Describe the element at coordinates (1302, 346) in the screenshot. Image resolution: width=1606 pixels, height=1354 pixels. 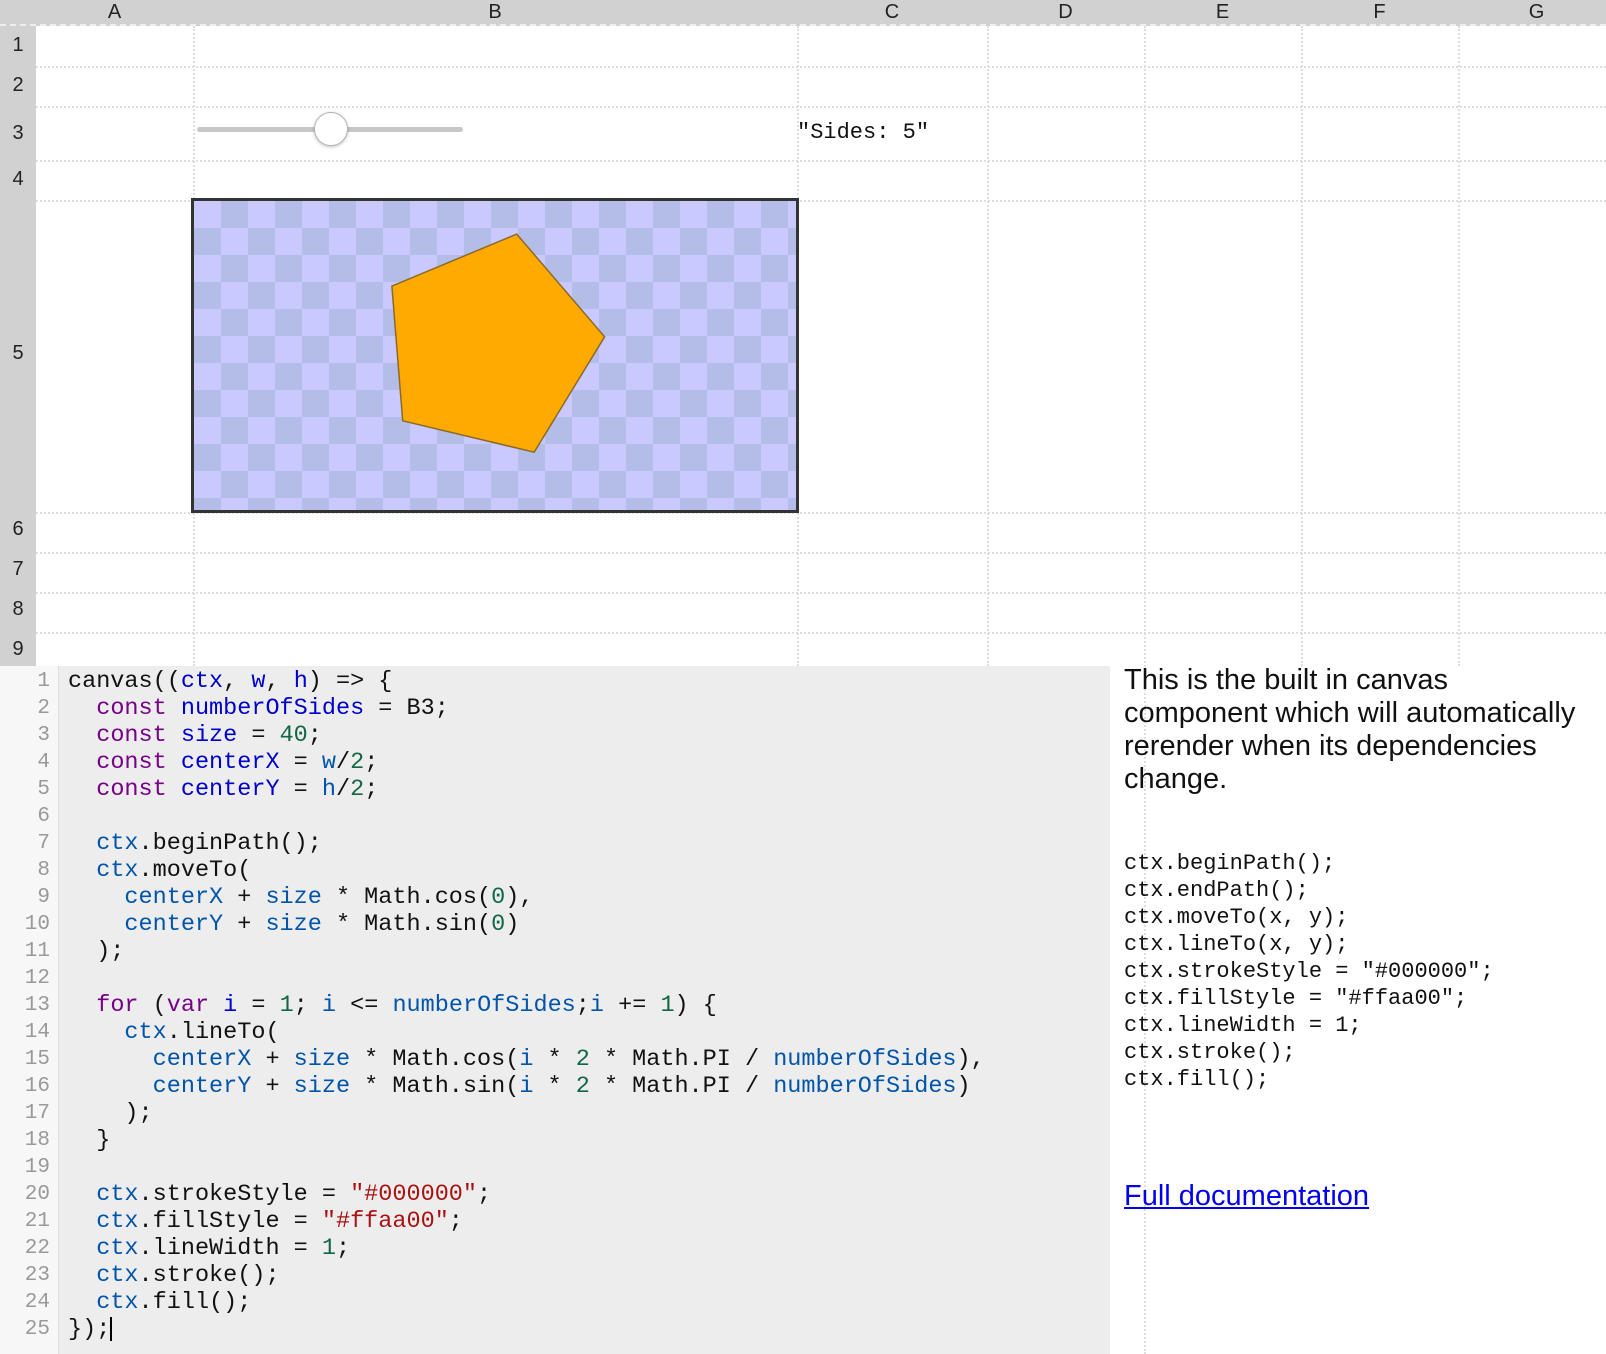
I see `column-divider` at that location.